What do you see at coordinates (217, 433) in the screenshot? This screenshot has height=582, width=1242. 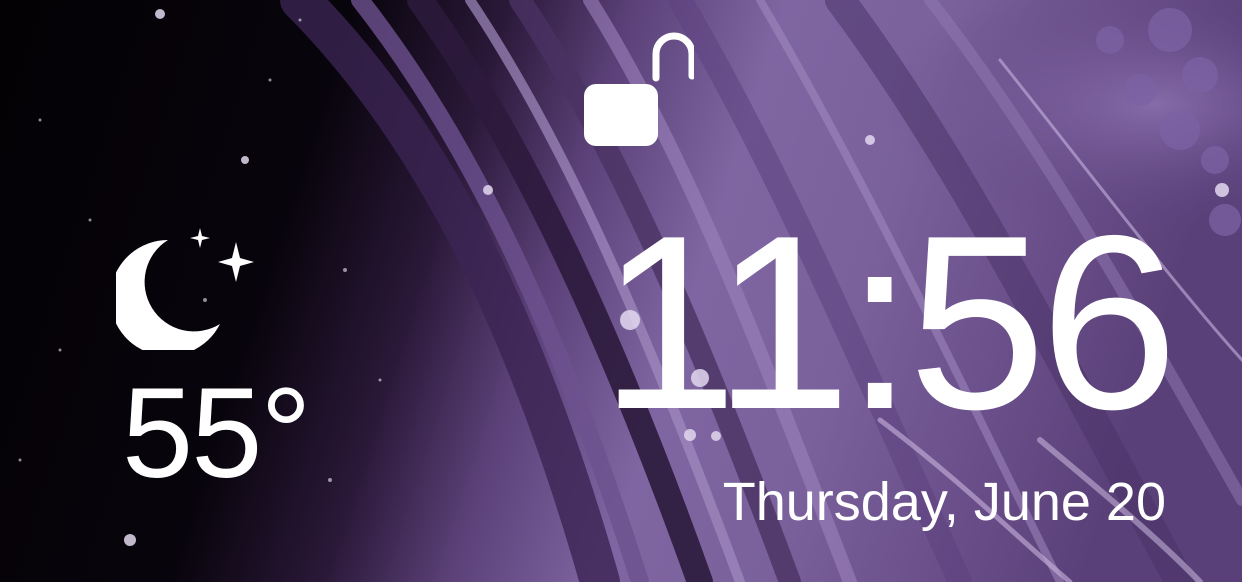 I see `temperature-label: 55°` at bounding box center [217, 433].